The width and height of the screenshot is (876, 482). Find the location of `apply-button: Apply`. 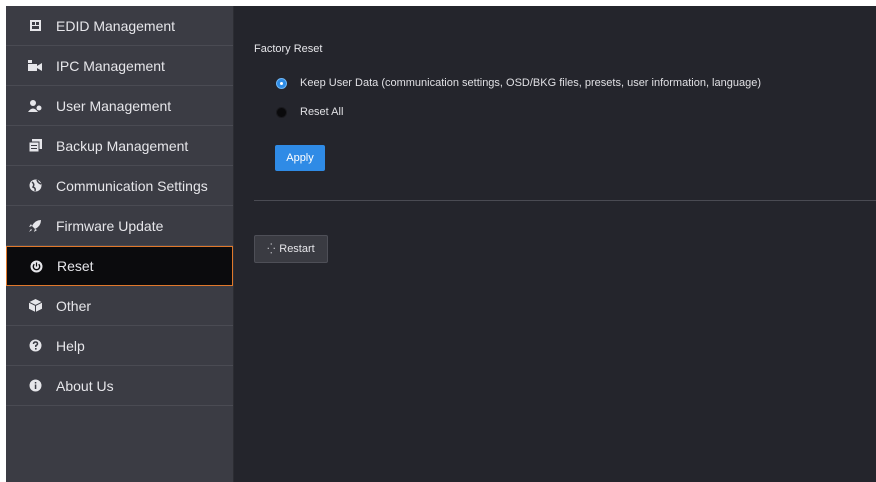

apply-button: Apply is located at coordinates (300, 158).